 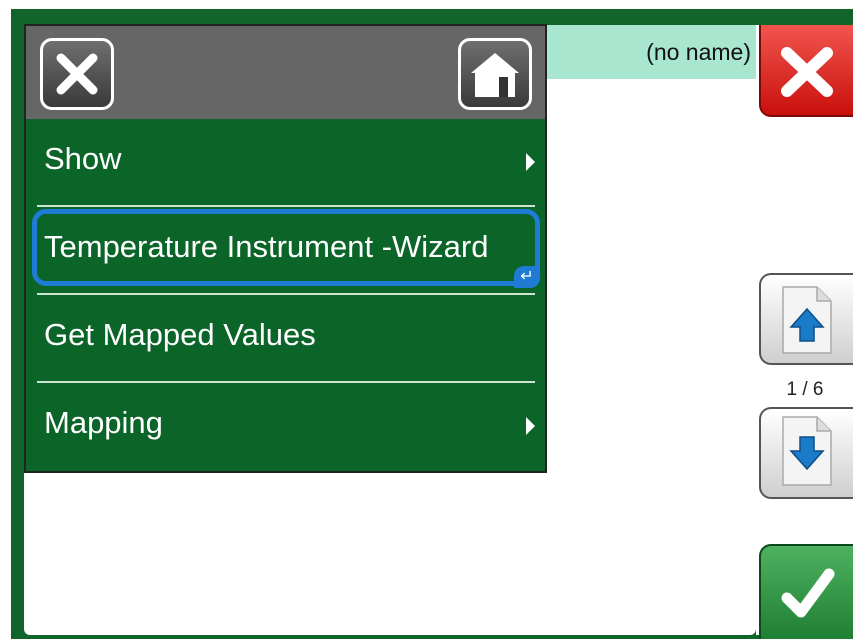 I want to click on menu-item-label: Mapping, so click(x=103, y=422).